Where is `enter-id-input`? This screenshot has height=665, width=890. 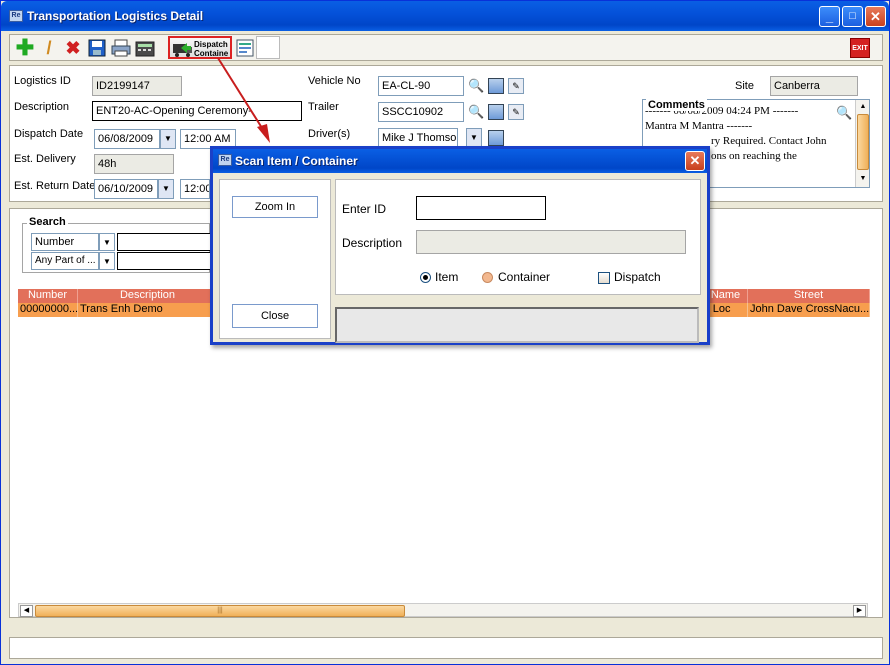 enter-id-input is located at coordinates (481, 208).